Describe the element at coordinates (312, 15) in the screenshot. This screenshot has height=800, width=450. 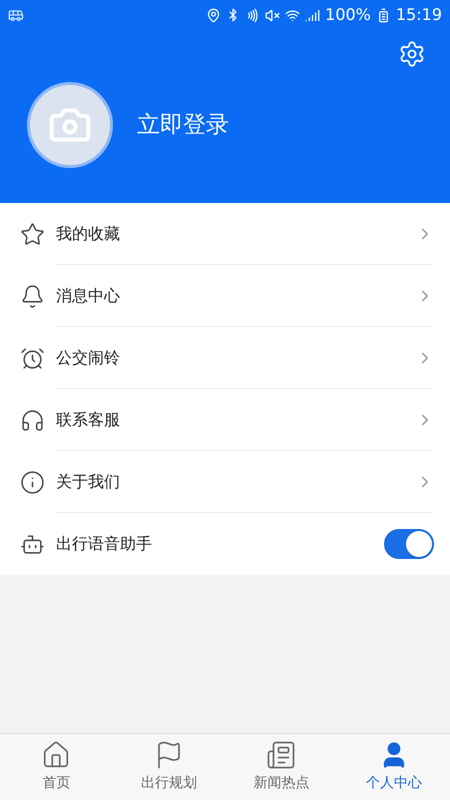
I see `signal-icon` at that location.